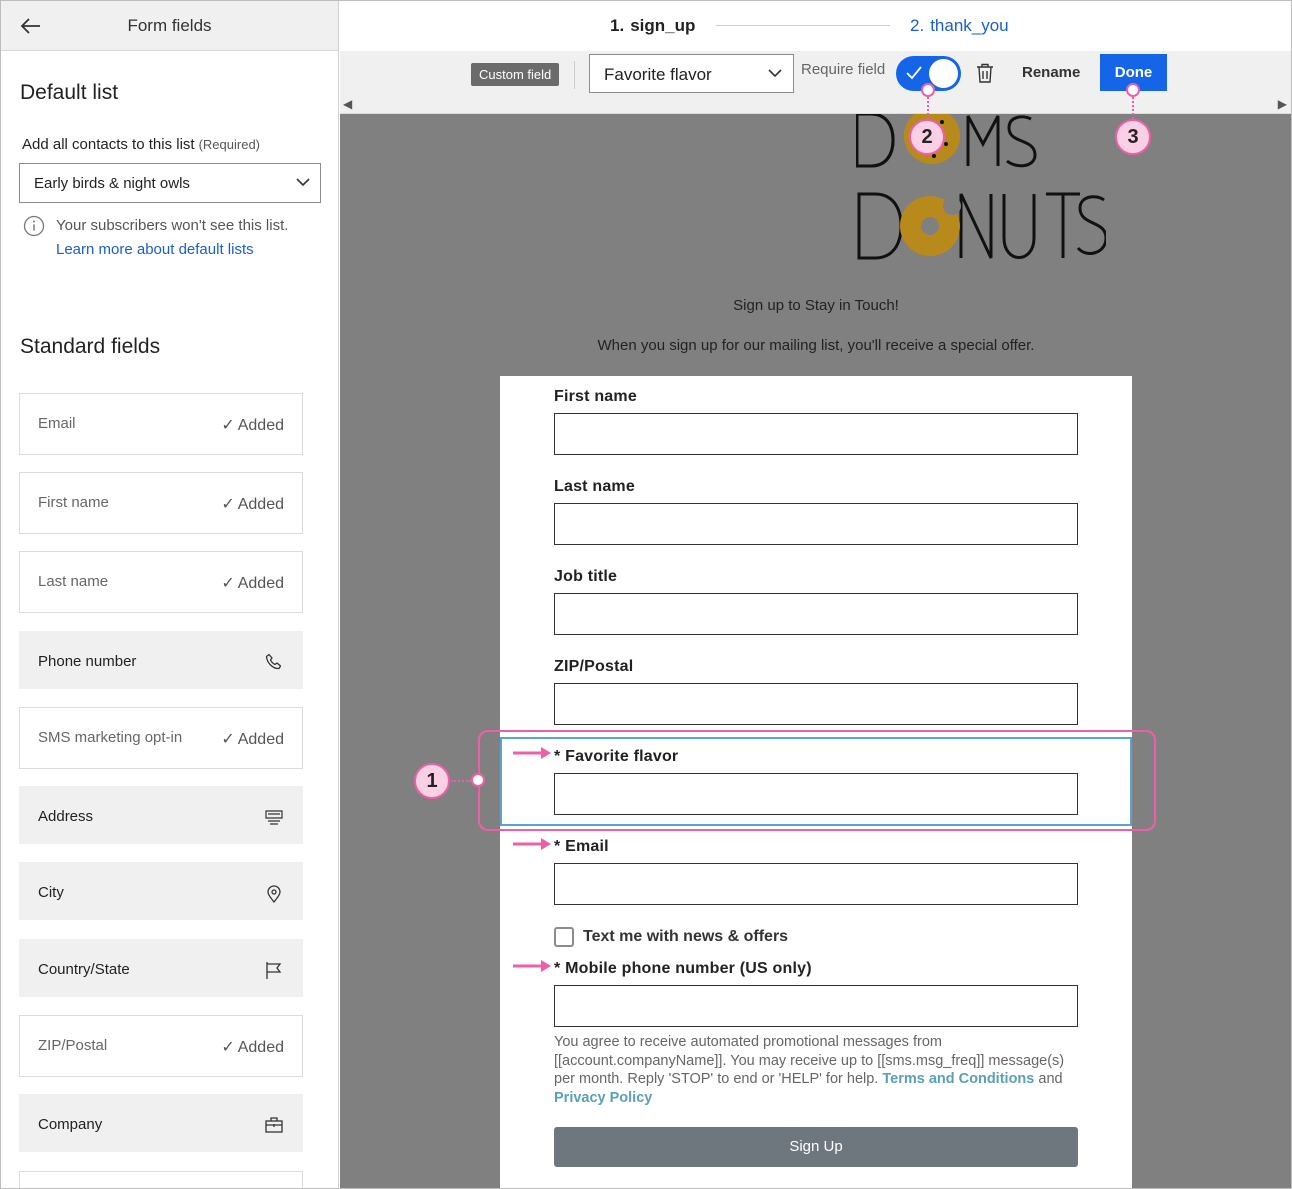 Image resolution: width=1292 pixels, height=1189 pixels. What do you see at coordinates (595, 396) in the screenshot?
I see `first-name-label: First name` at bounding box center [595, 396].